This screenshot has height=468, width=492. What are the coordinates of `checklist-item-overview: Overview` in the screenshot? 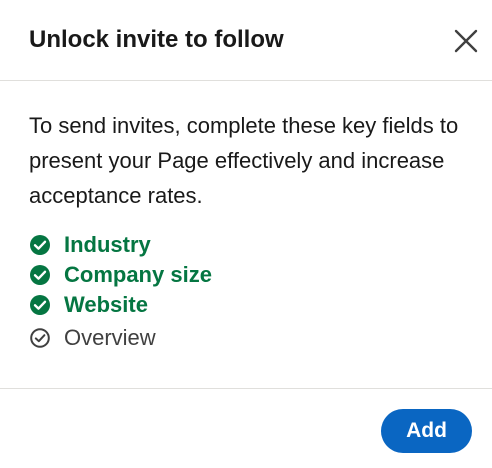 It's located at (249, 338).